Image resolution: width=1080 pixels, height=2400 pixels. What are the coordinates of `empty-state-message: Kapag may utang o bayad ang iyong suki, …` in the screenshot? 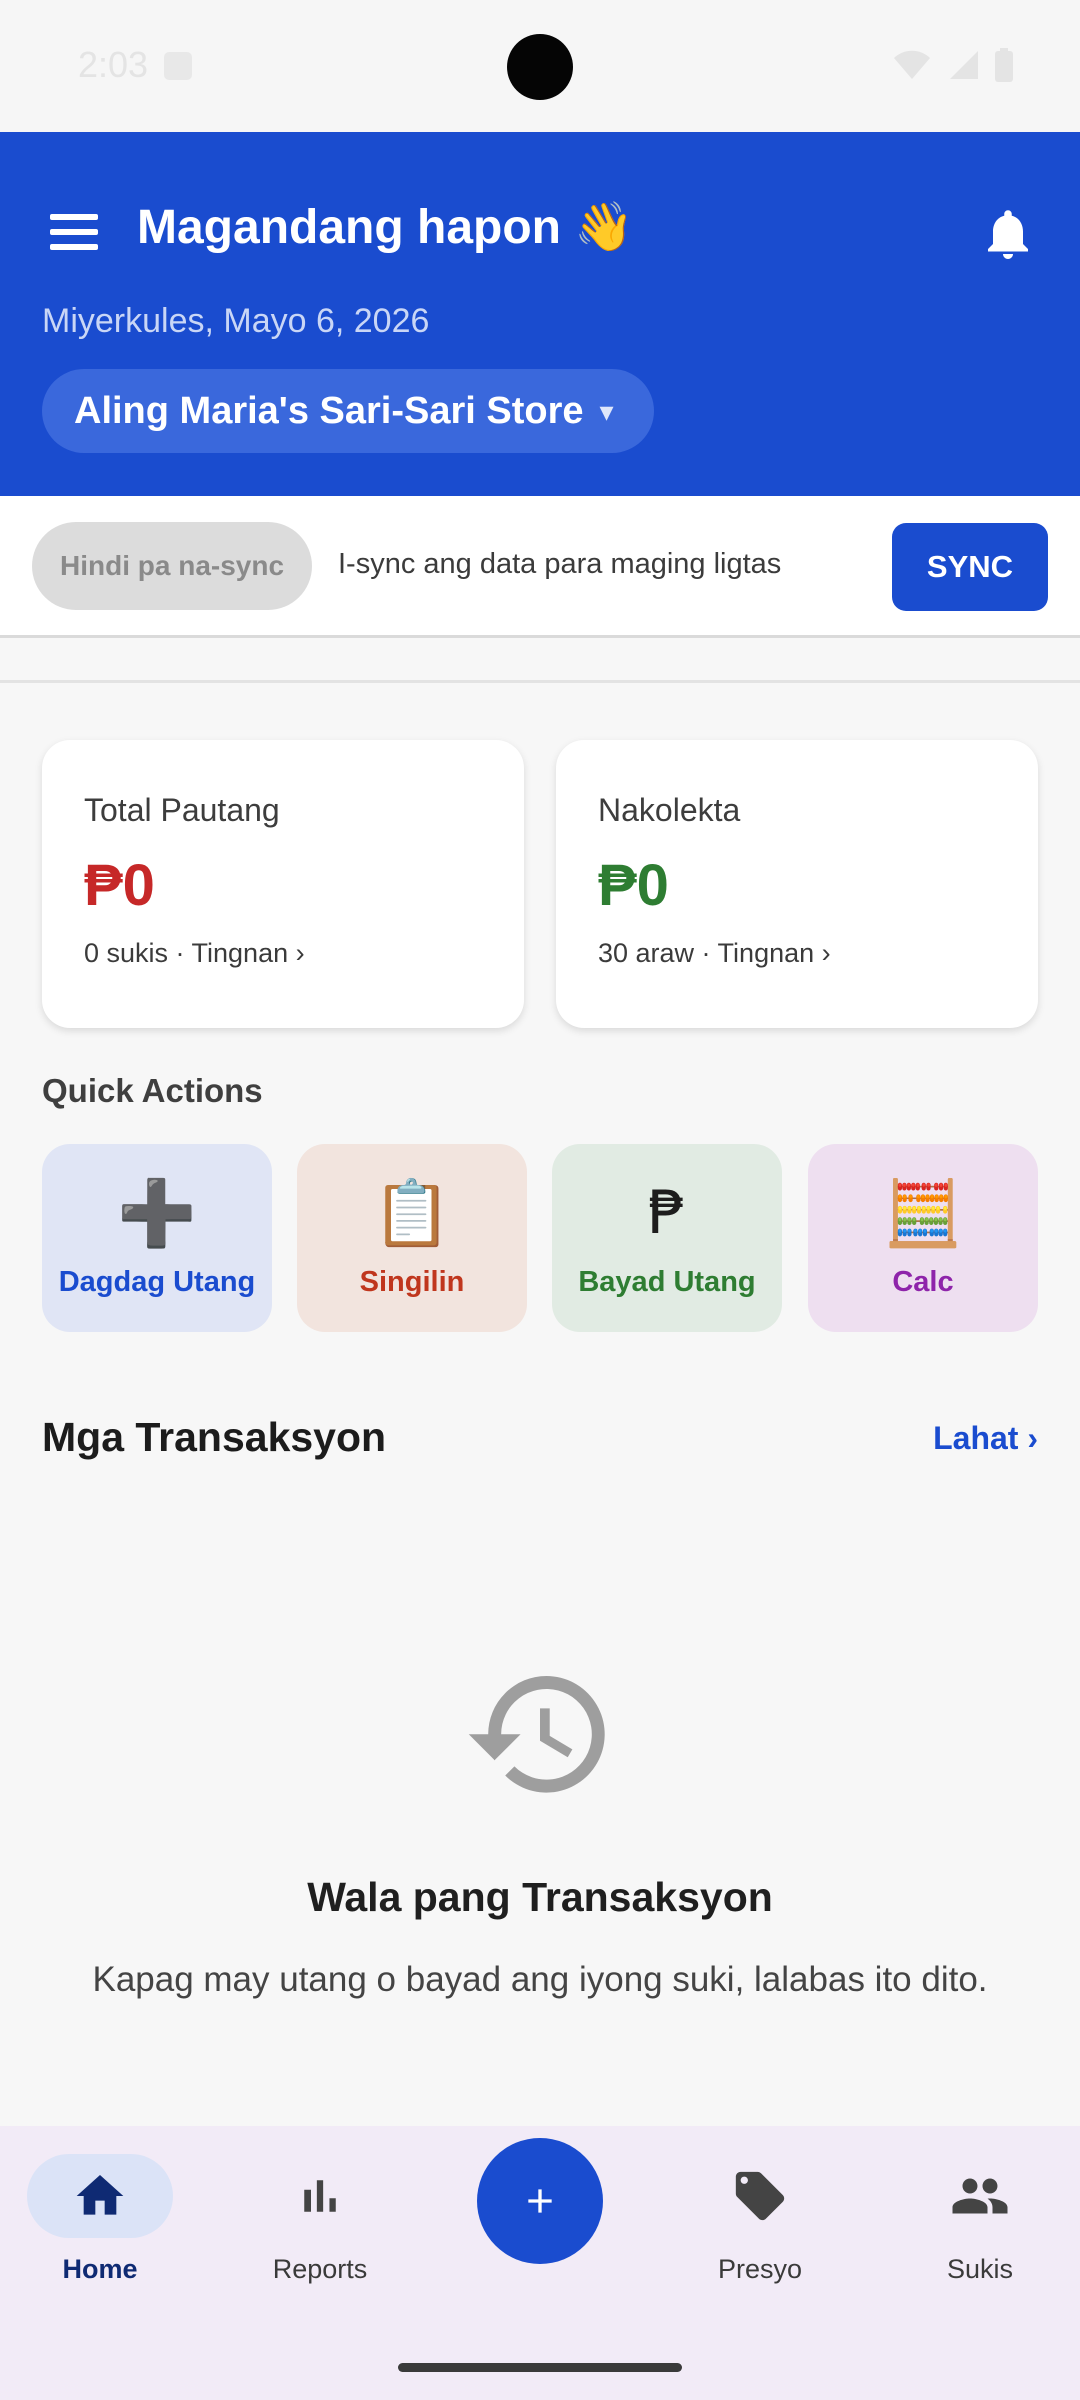 It's located at (540, 1979).